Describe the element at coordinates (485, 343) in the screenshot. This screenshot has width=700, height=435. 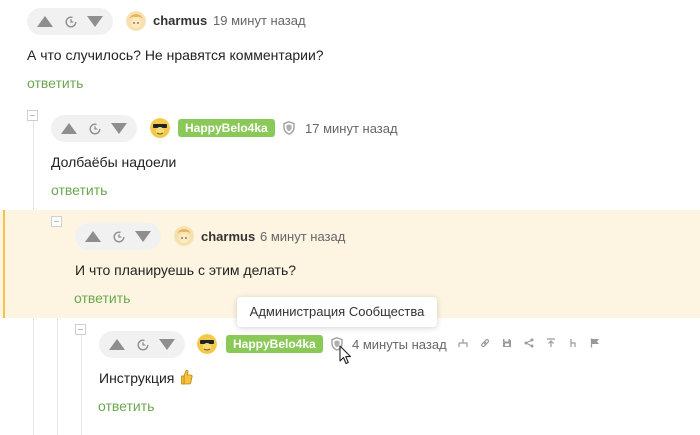
I see `link-icon` at that location.